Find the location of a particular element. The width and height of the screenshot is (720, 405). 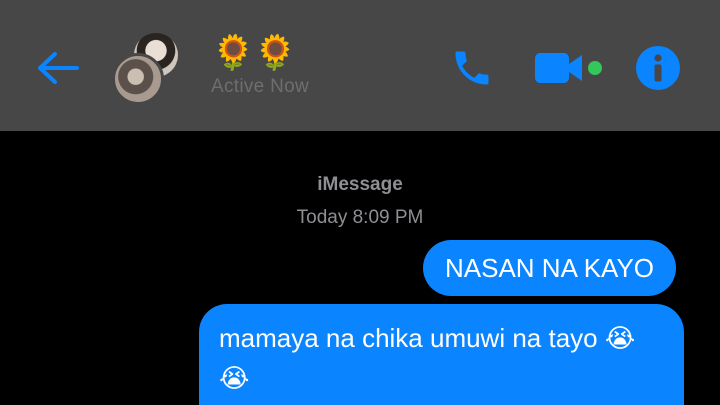

video-camera-icon is located at coordinates (568, 68).